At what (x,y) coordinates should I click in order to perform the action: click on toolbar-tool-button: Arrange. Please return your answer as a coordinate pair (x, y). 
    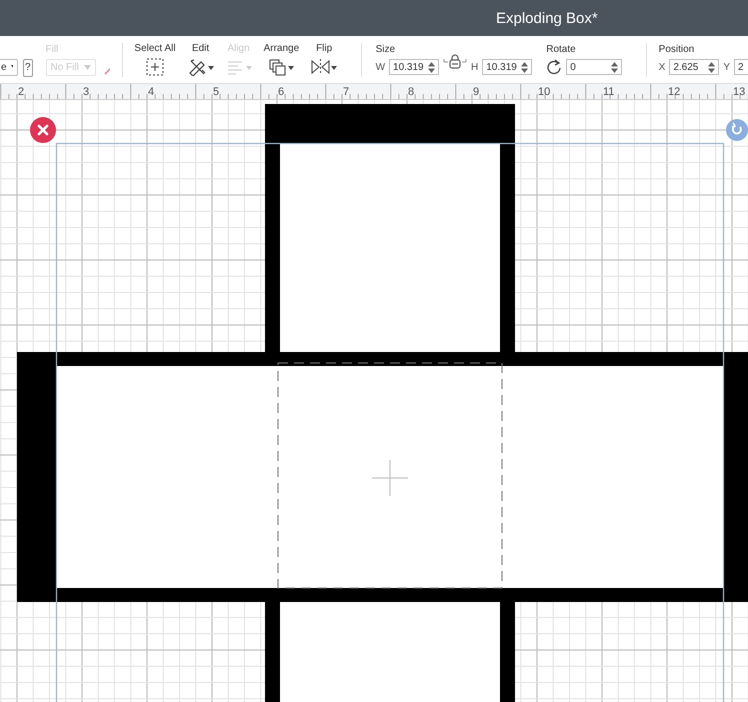
    Looking at the image, I should click on (282, 59).